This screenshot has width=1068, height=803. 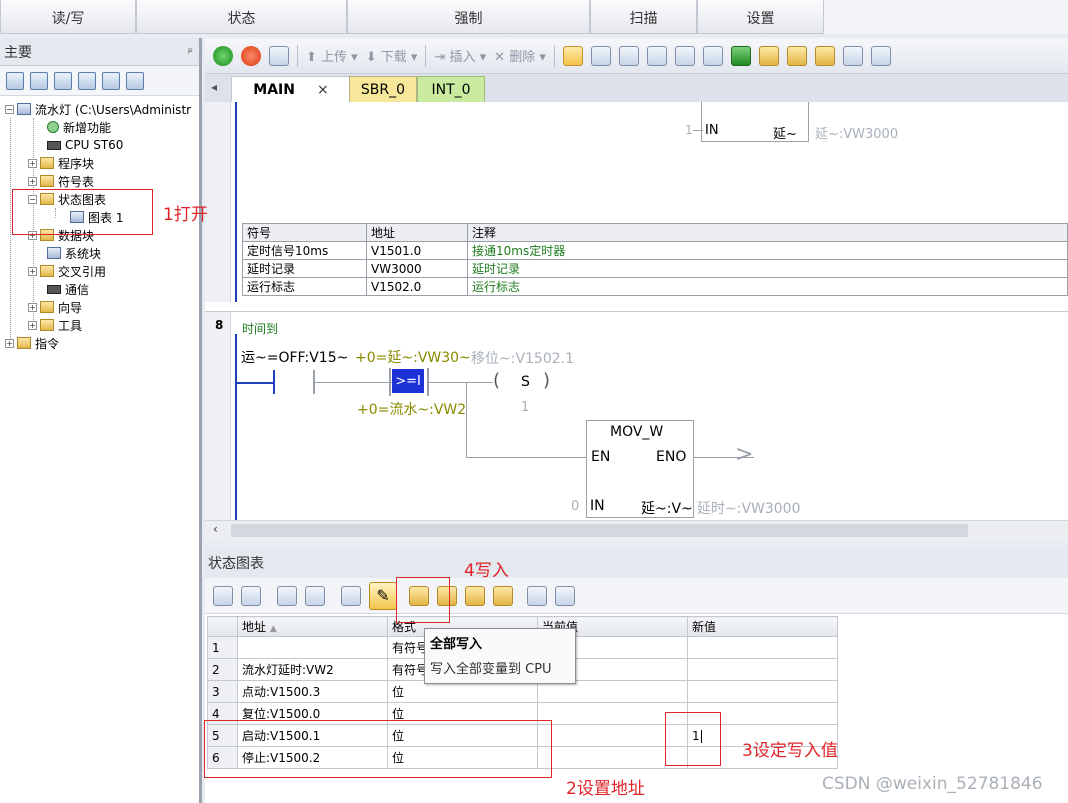 I want to click on tab-int-0: INT_0, so click(x=451, y=89).